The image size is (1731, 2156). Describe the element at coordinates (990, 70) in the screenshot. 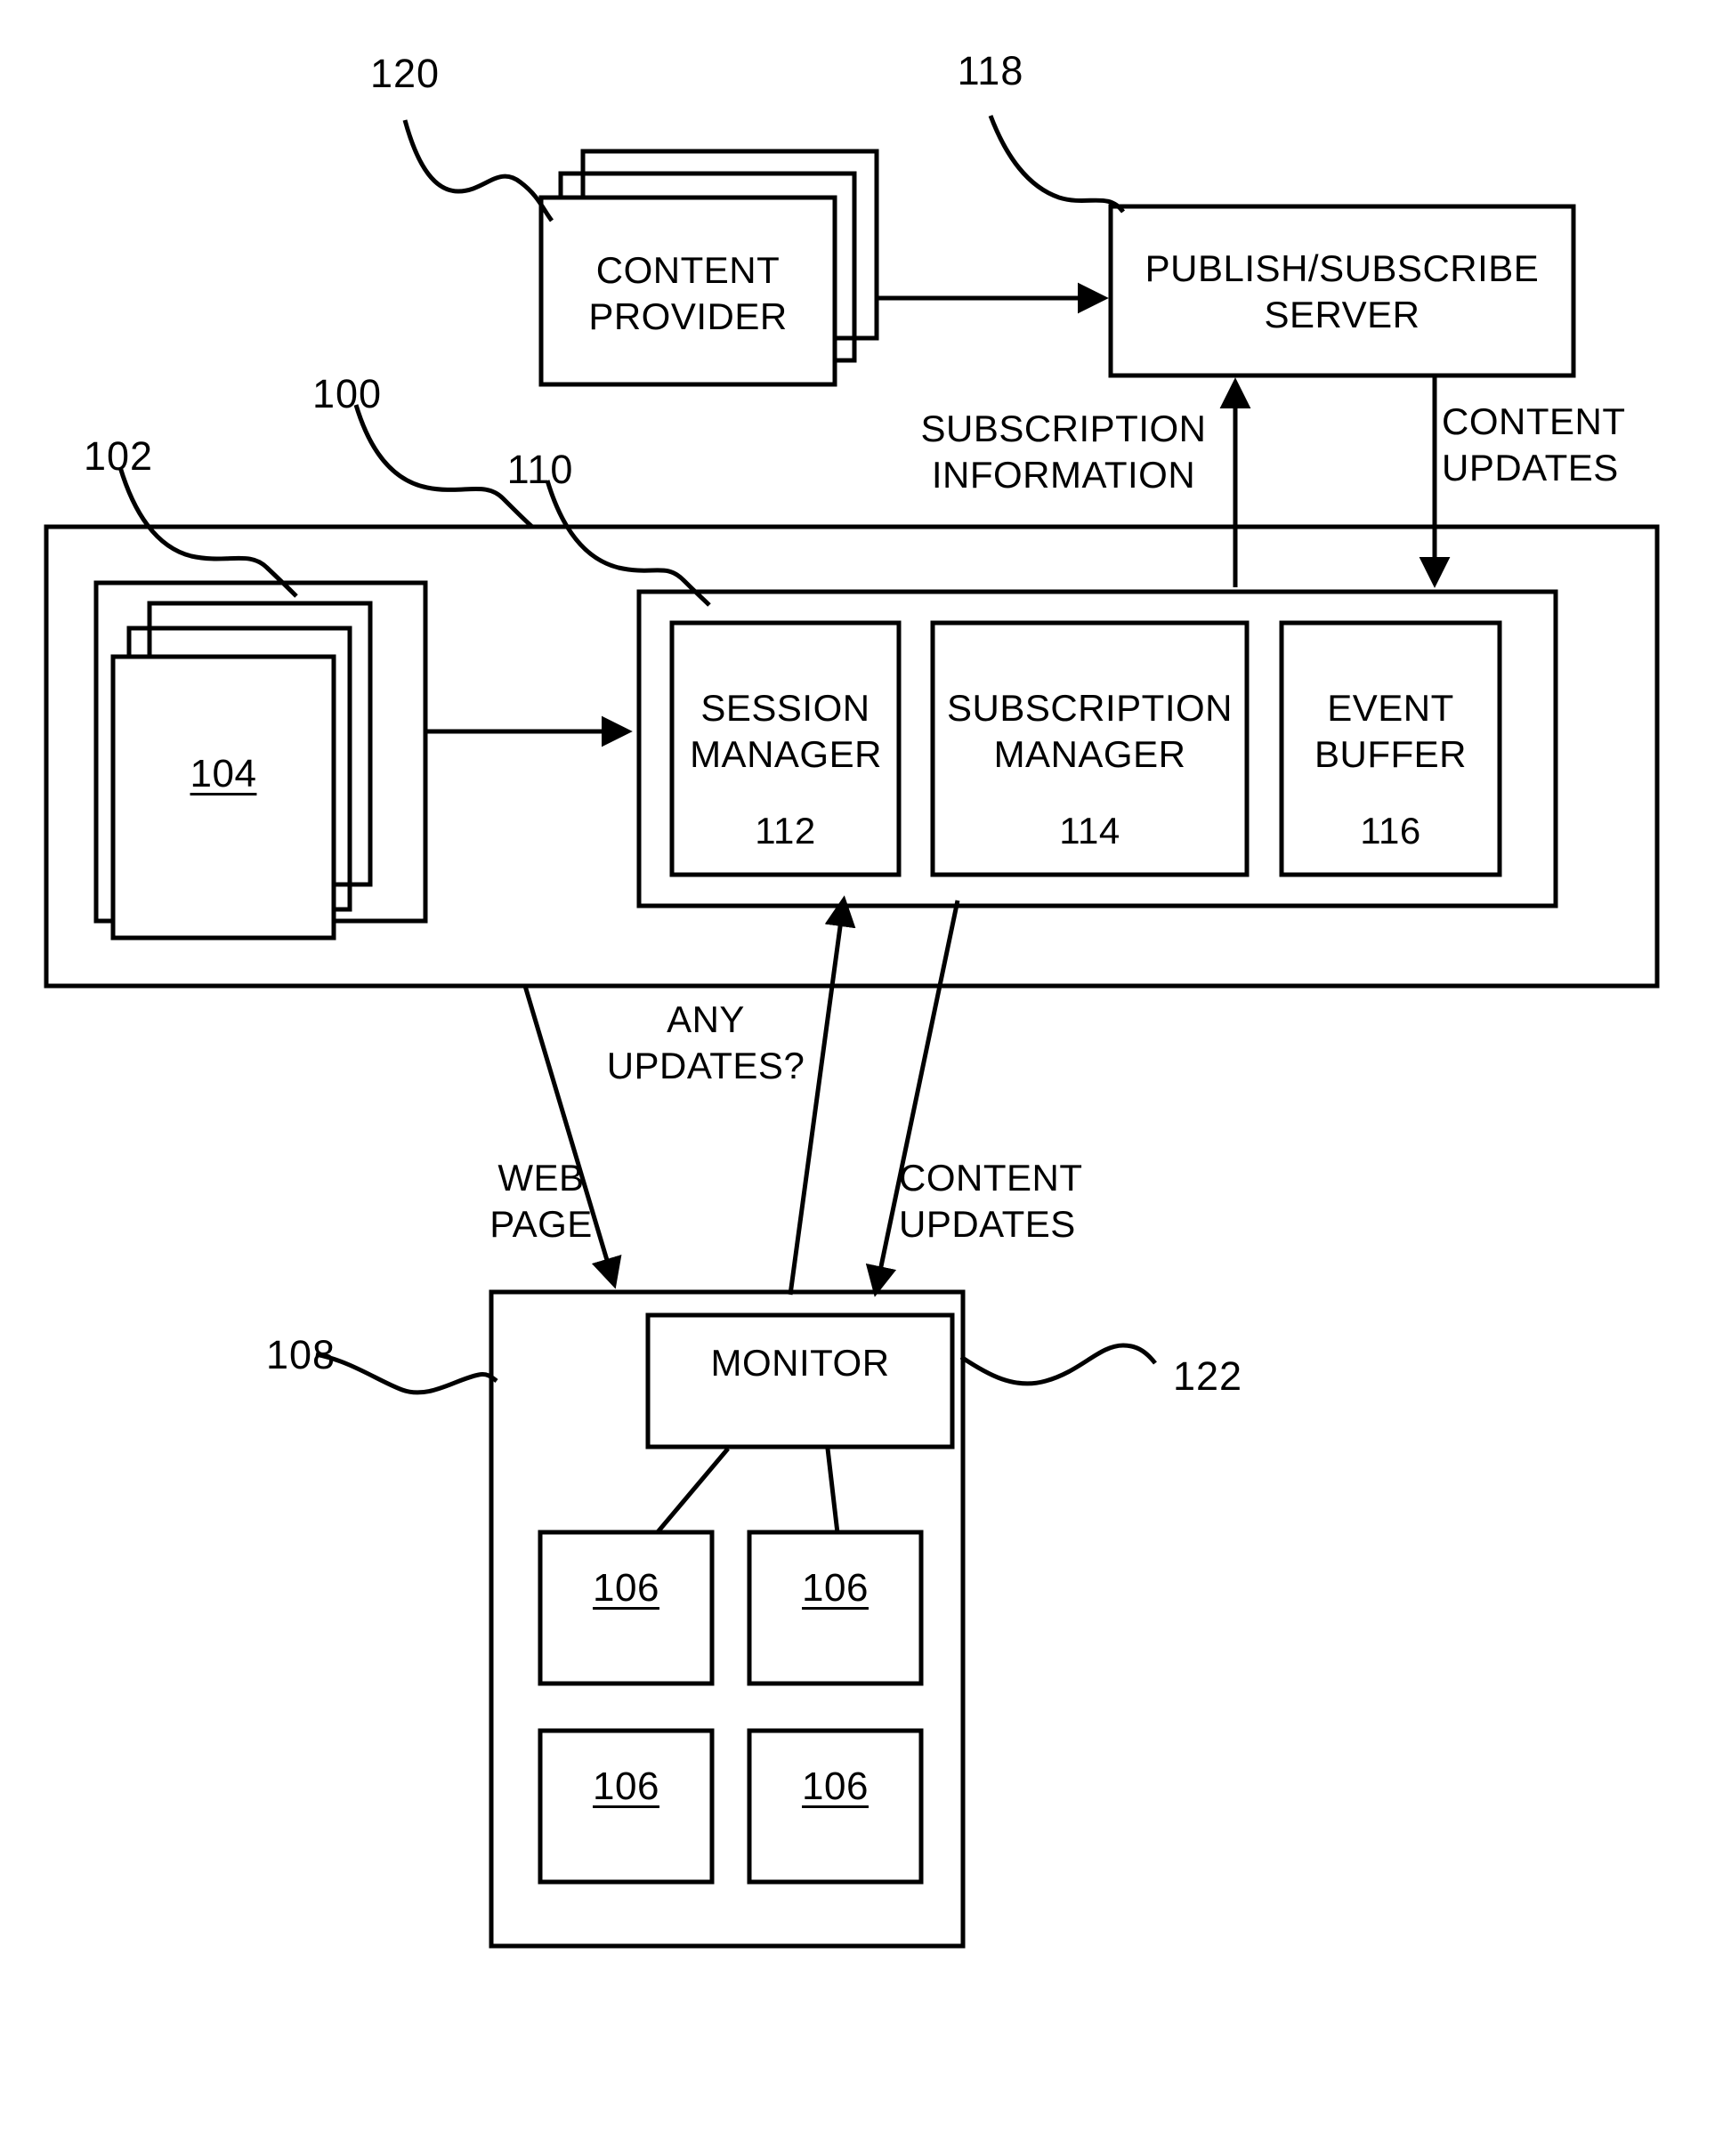

I see `ref-numeral-118: 118` at that location.